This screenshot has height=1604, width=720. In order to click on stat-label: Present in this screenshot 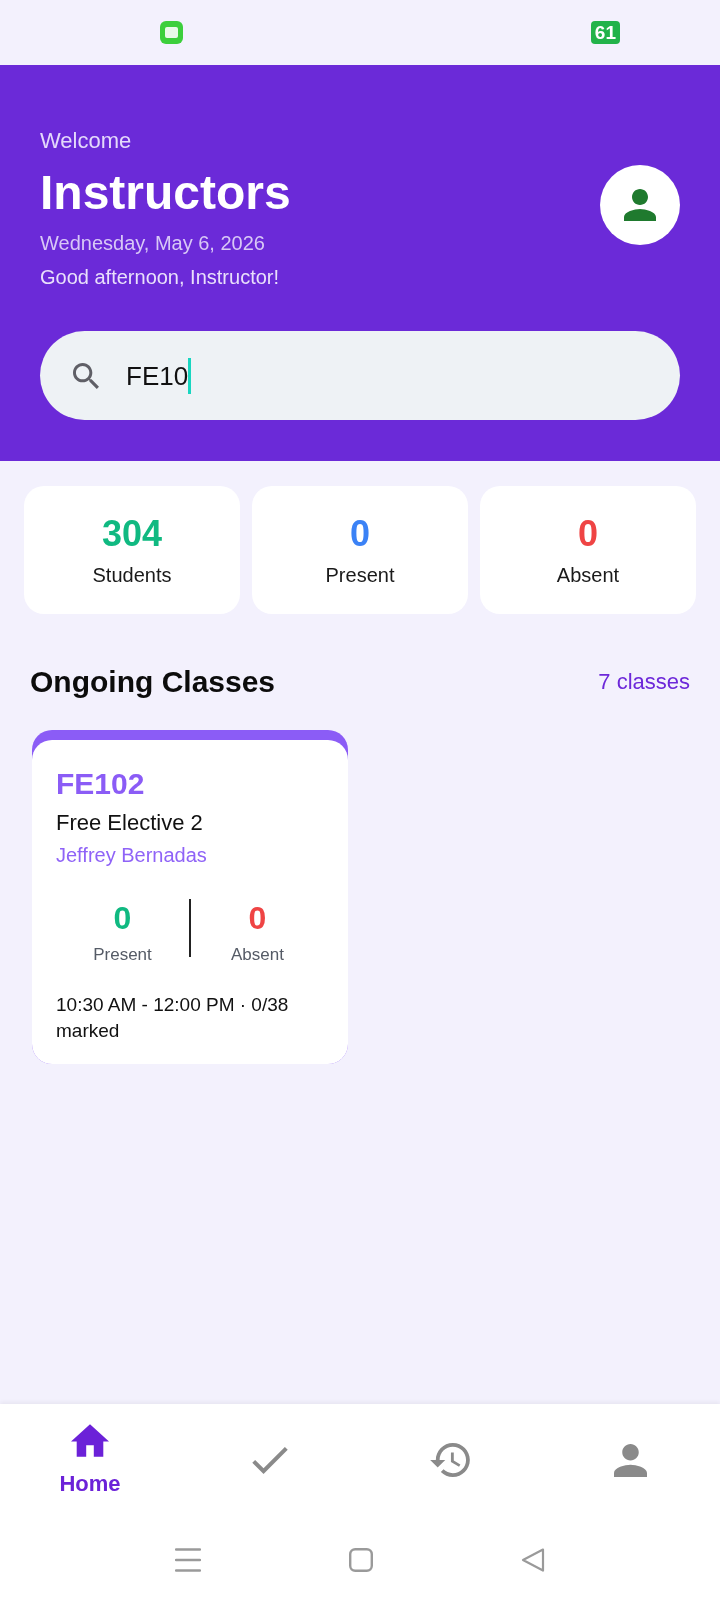, I will do `click(360, 575)`.